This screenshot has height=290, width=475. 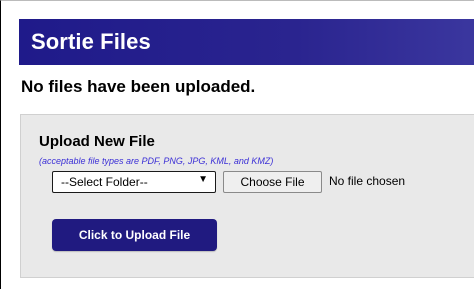 I want to click on chevron-down-icon: ▼, so click(x=203, y=179).